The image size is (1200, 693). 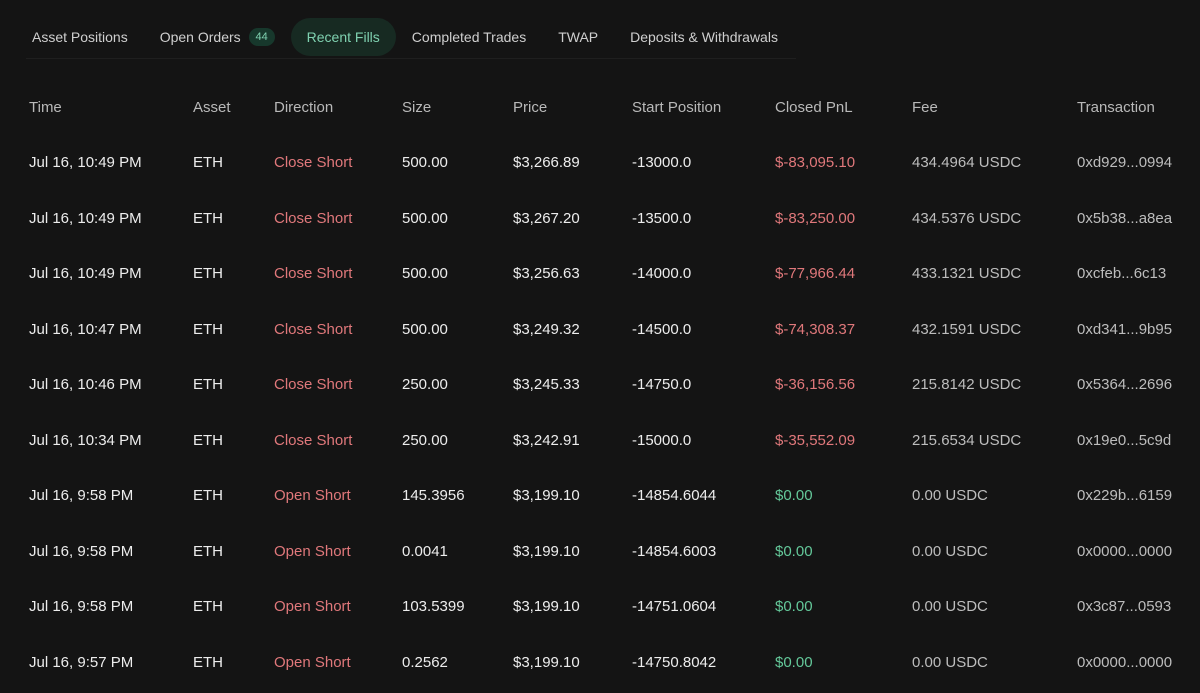 What do you see at coordinates (662, 274) in the screenshot?
I see `fill-start-position: -14000.0` at bounding box center [662, 274].